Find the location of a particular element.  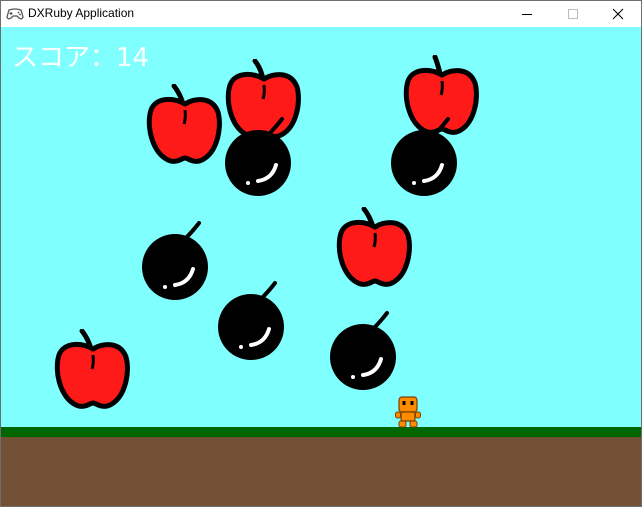

score-display: スコア：14 is located at coordinates (81, 58).